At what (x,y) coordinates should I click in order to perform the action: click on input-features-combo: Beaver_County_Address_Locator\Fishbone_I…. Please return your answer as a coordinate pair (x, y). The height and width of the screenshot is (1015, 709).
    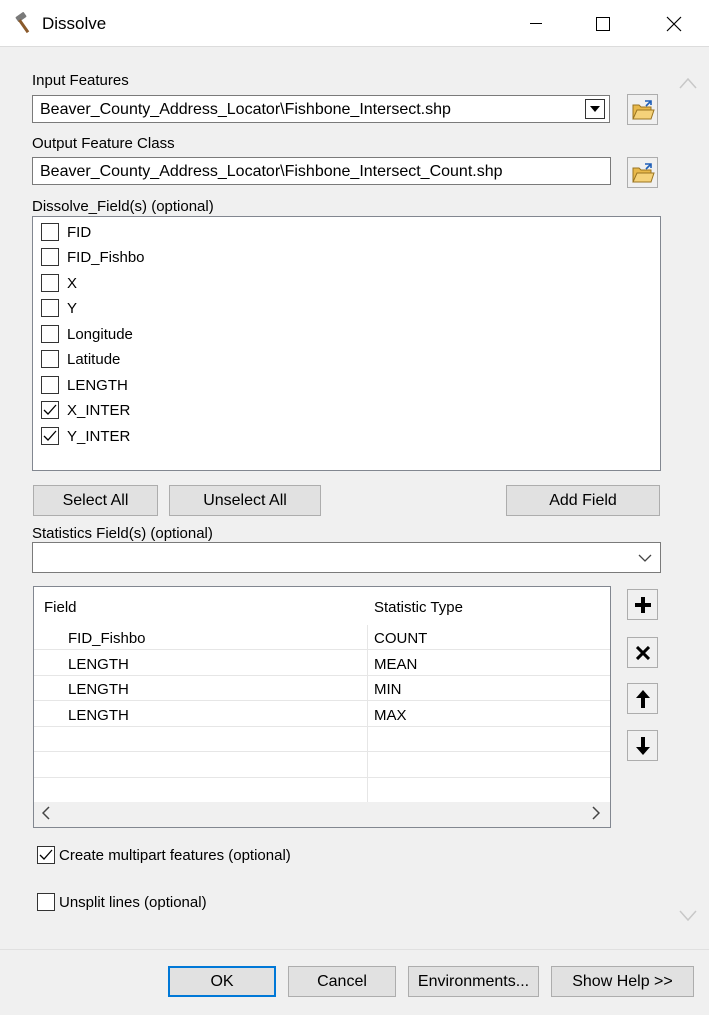
    Looking at the image, I should click on (321, 109).